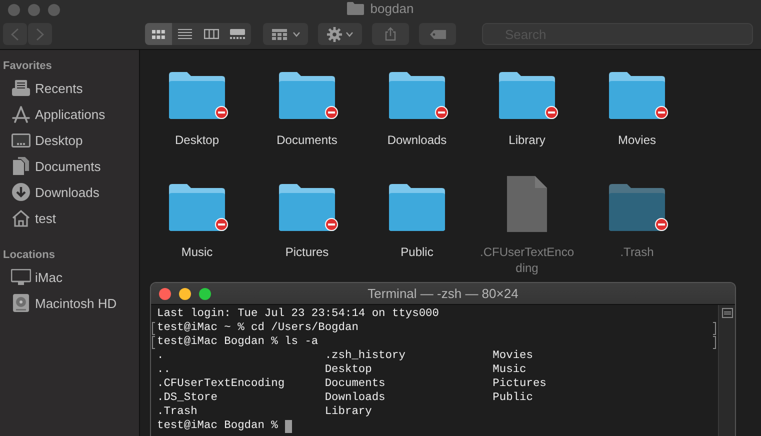 This screenshot has height=436, width=761. Describe the element at coordinates (237, 342) in the screenshot. I see `terminal-line: test@iMac Bogdan % ls -a` at that location.